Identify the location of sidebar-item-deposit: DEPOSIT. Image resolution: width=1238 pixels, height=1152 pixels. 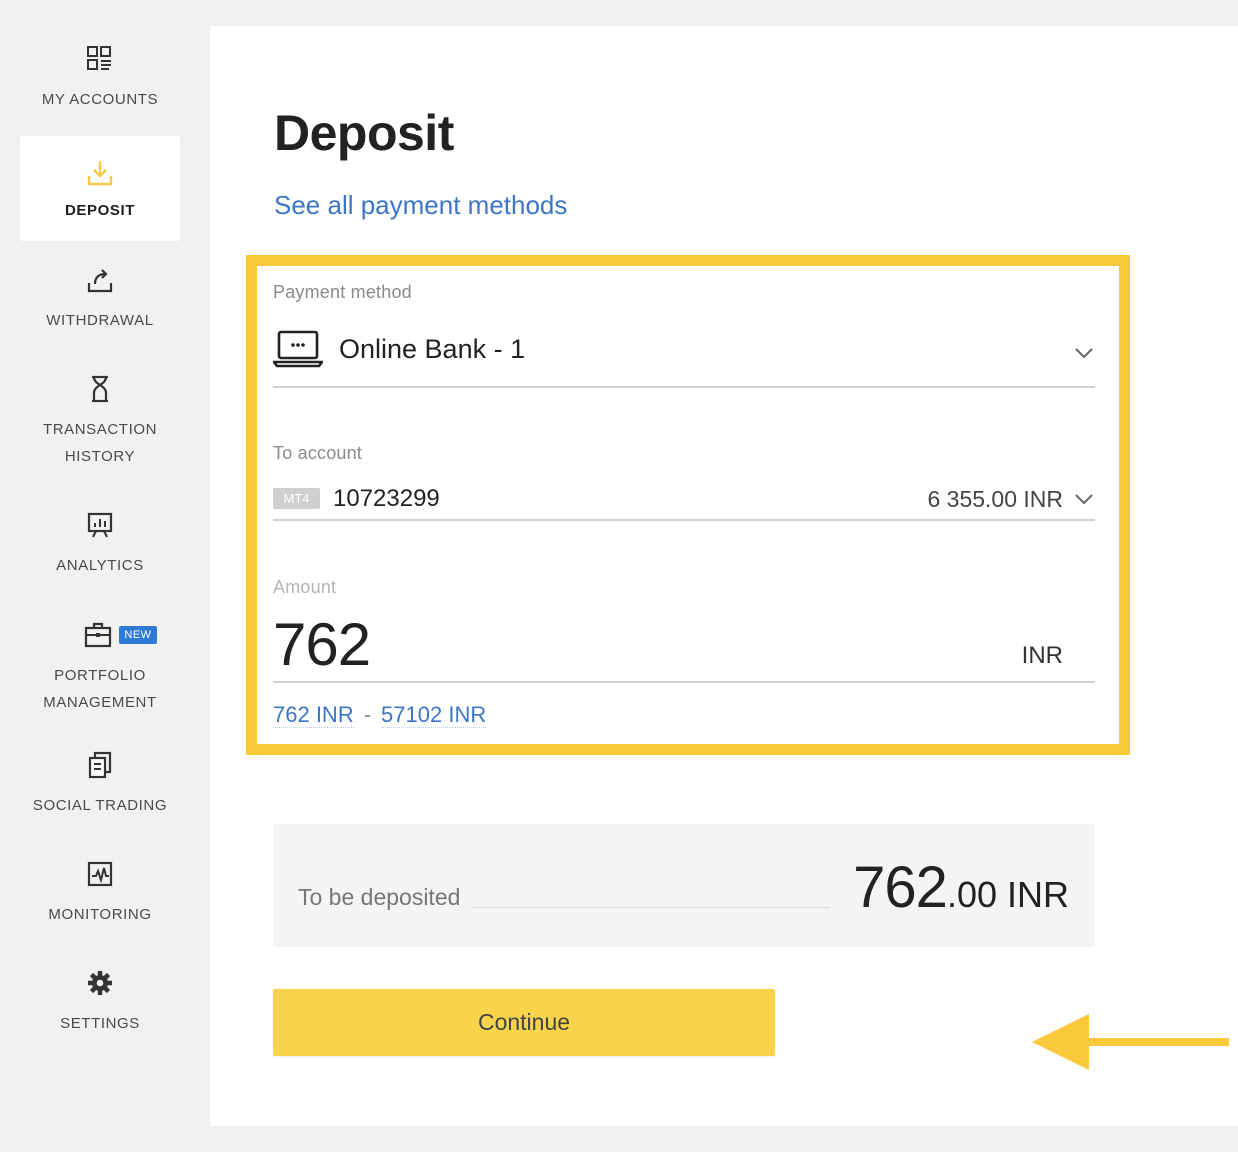
(100, 188).